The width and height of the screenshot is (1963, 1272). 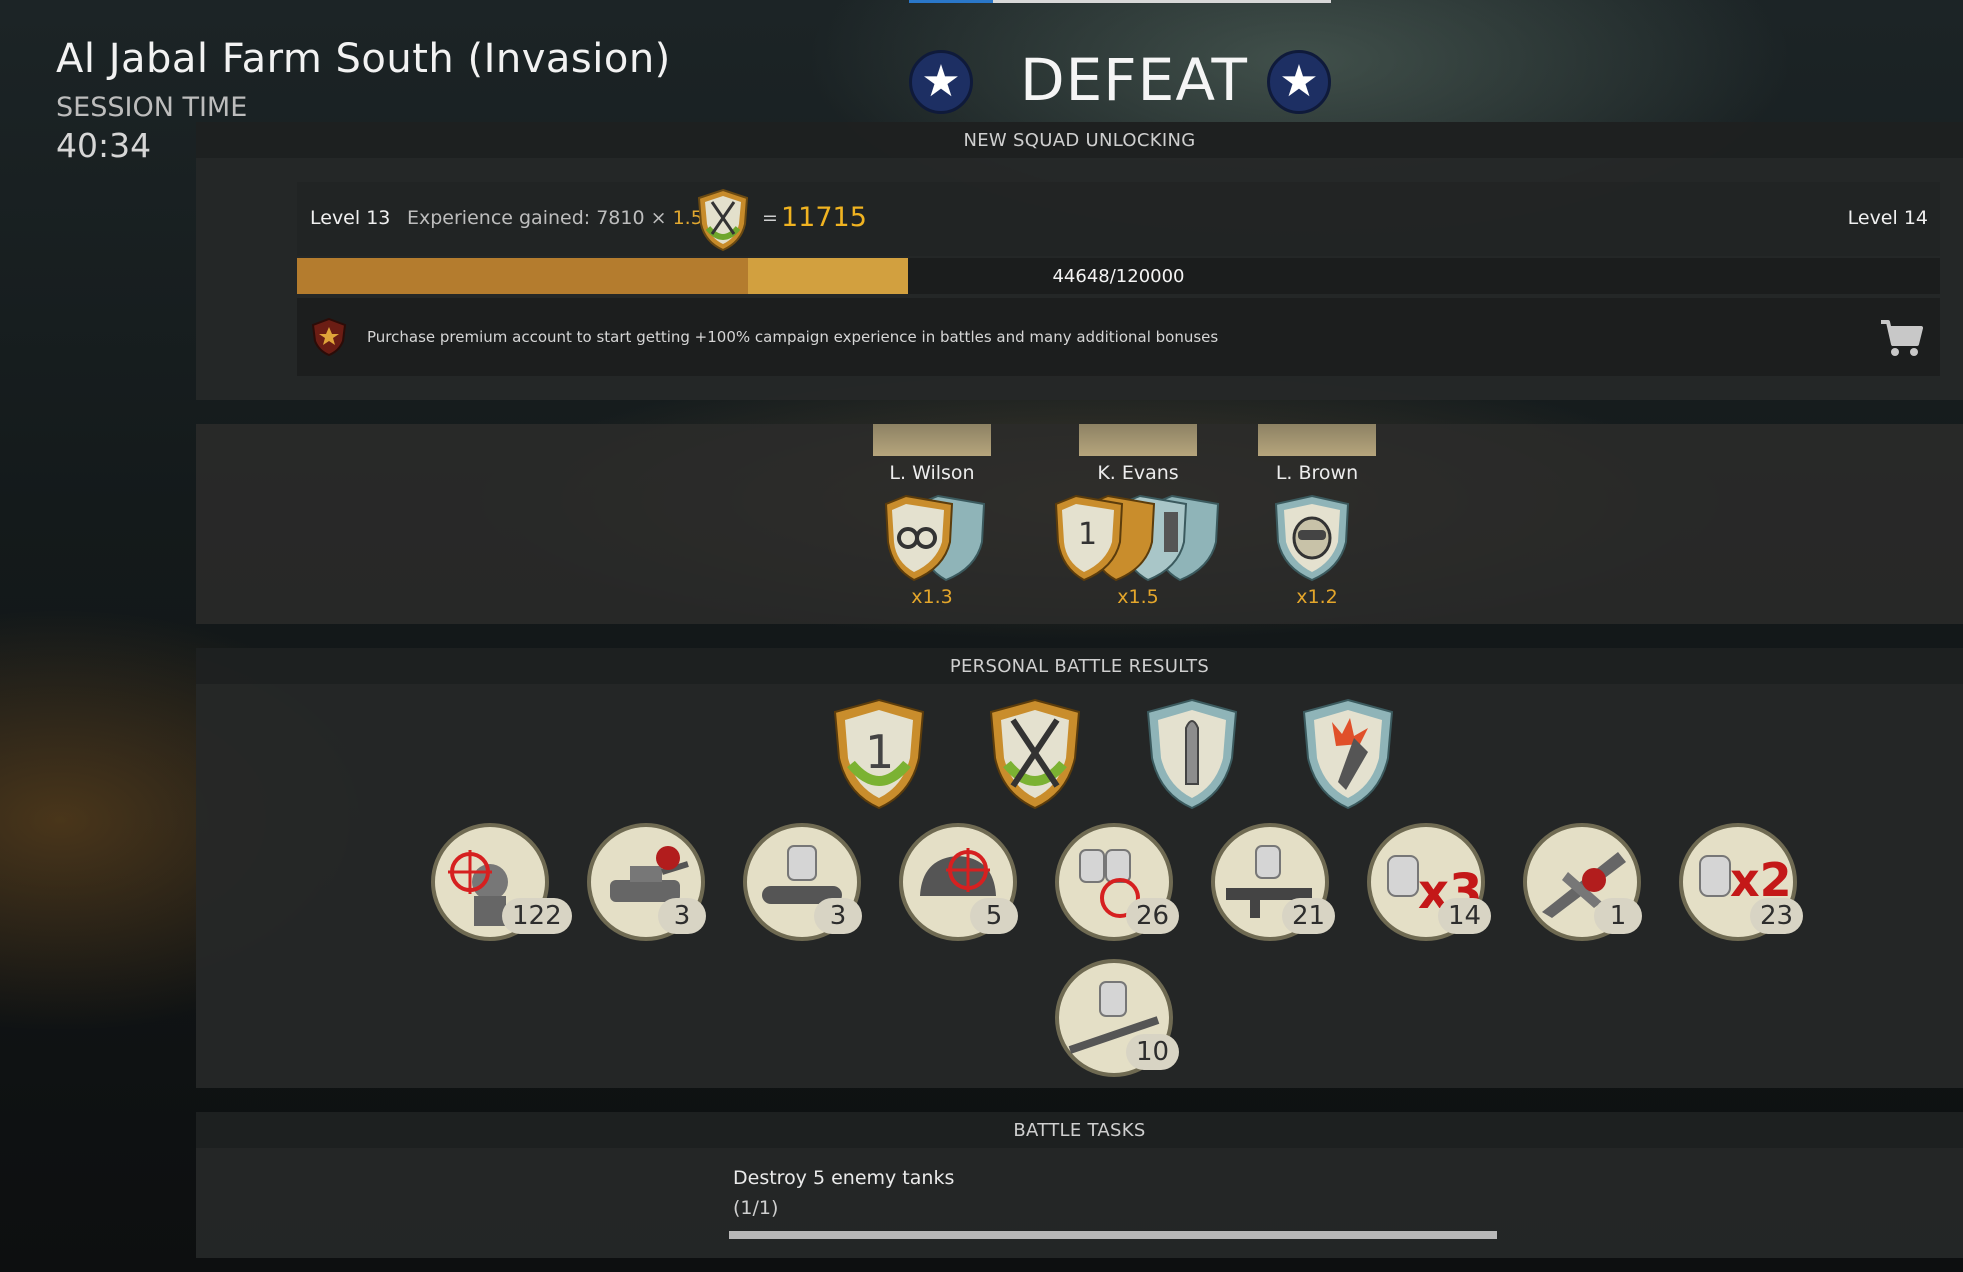 I want to click on battle-medal: x2 23, so click(x=1748, y=882).